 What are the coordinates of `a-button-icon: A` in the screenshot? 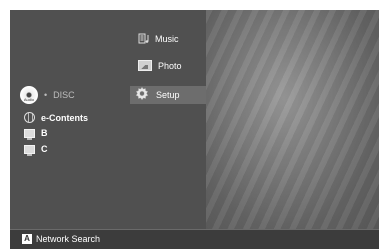 It's located at (27, 239).